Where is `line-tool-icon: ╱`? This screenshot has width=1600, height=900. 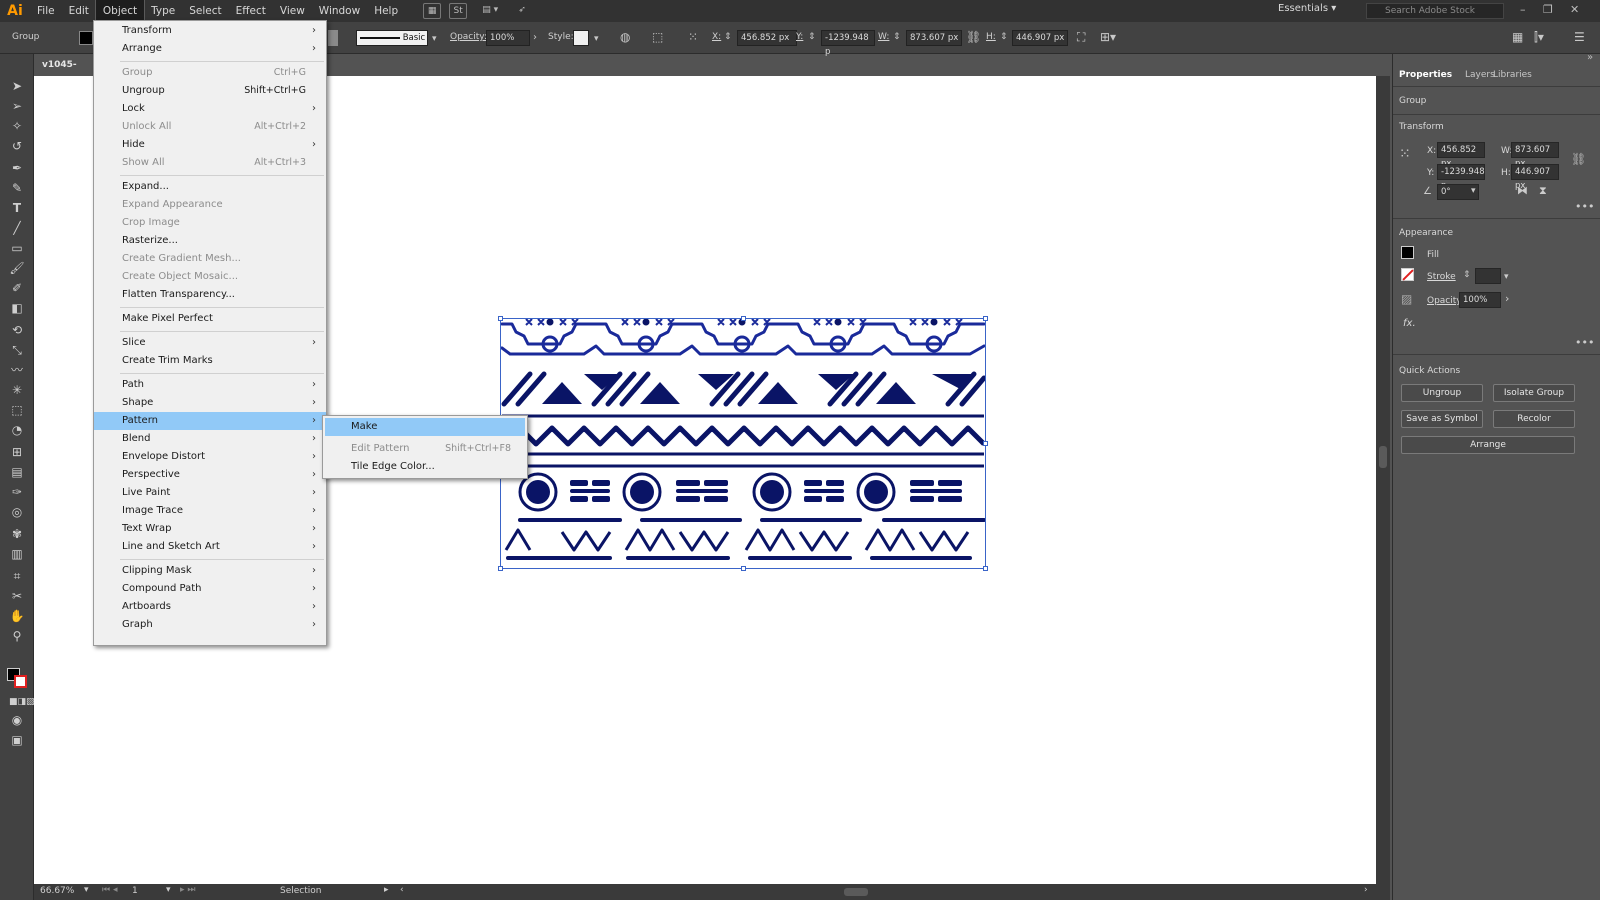
line-tool-icon: ╱ is located at coordinates (17, 228).